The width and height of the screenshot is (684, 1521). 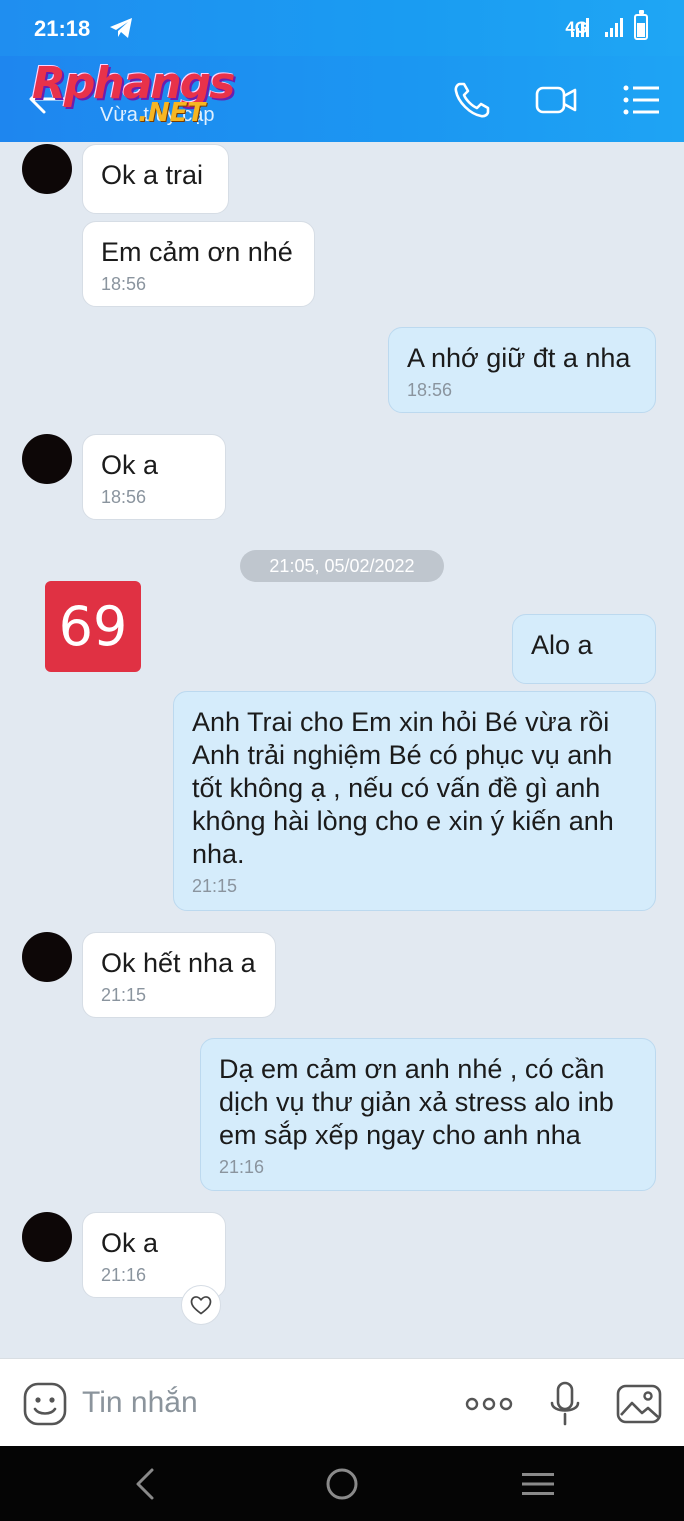 I want to click on emoji-icon, so click(x=45, y=1404).